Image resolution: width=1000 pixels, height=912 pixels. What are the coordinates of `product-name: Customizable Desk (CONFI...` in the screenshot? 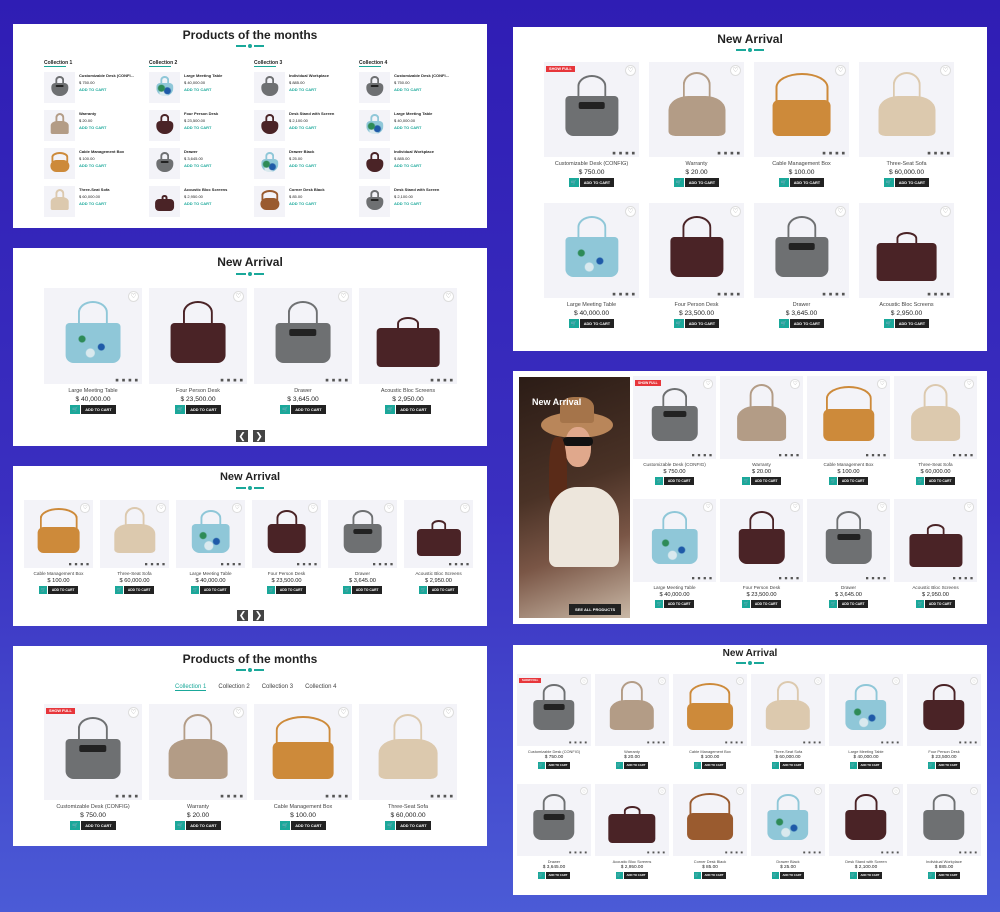 It's located at (421, 75).